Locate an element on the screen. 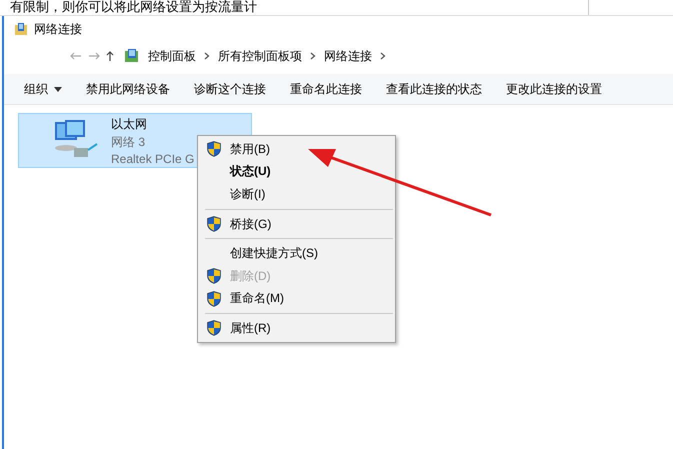  toolbar-button: 重命名此连接 is located at coordinates (326, 89).